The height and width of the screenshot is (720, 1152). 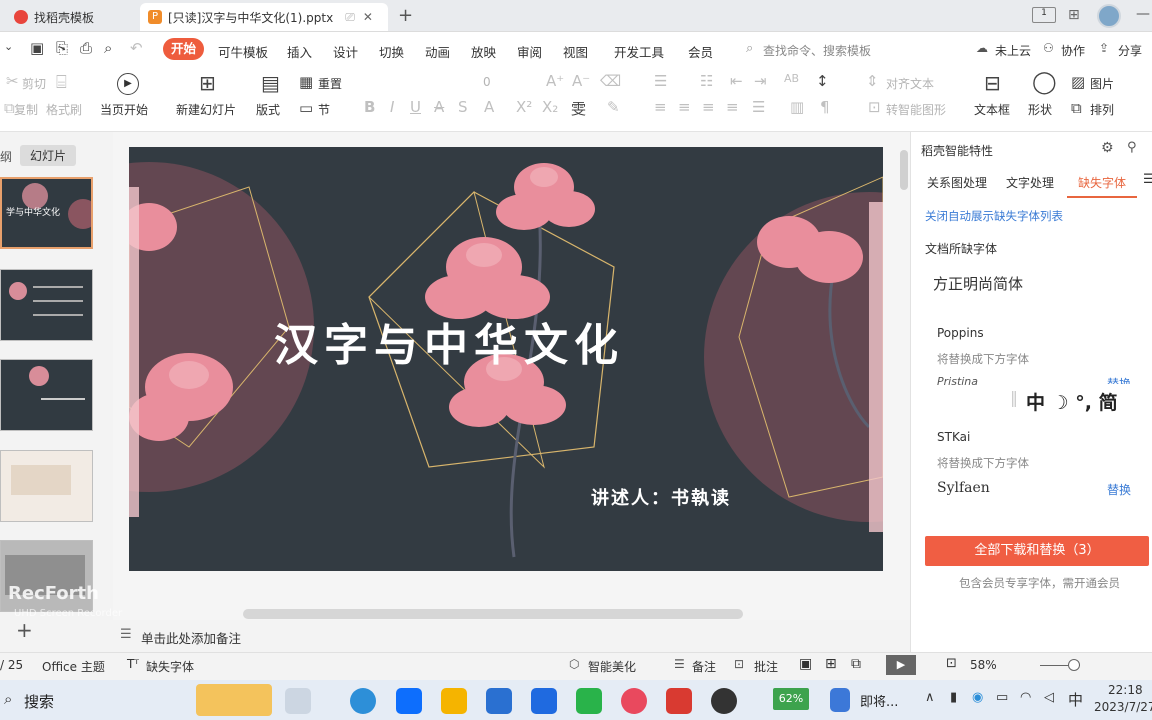 What do you see at coordinates (299, 51) in the screenshot?
I see `tab-insert: 插入` at bounding box center [299, 51].